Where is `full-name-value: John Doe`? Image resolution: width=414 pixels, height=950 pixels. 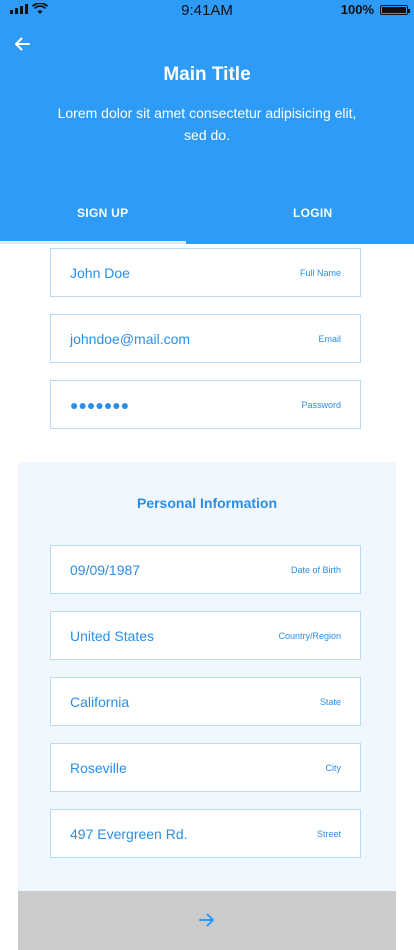 full-name-value: John Doe is located at coordinates (100, 273).